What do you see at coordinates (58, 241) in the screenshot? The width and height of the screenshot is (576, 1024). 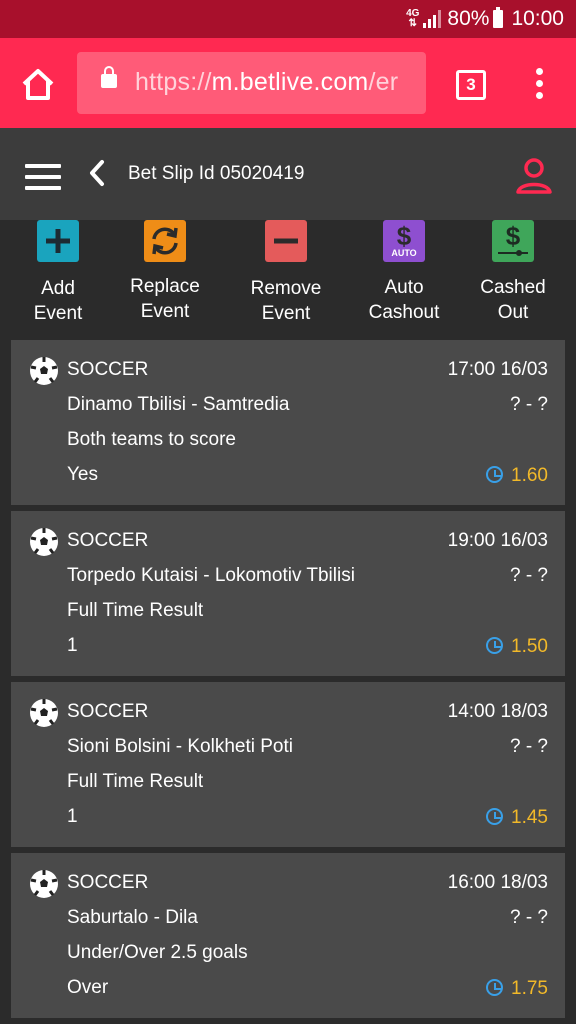 I see `plus-icon` at bounding box center [58, 241].